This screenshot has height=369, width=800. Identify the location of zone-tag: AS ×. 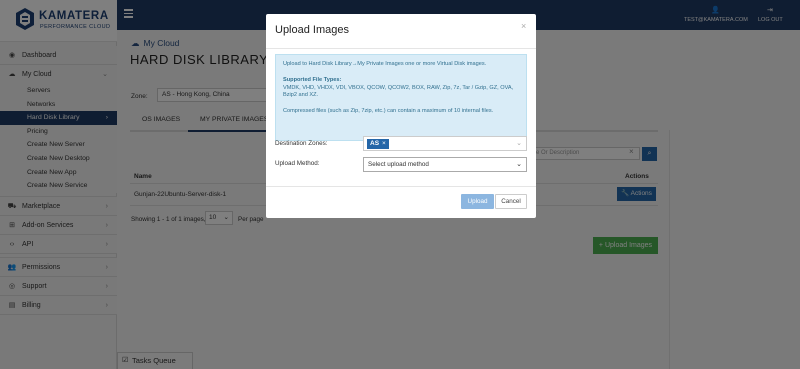
(378, 144).